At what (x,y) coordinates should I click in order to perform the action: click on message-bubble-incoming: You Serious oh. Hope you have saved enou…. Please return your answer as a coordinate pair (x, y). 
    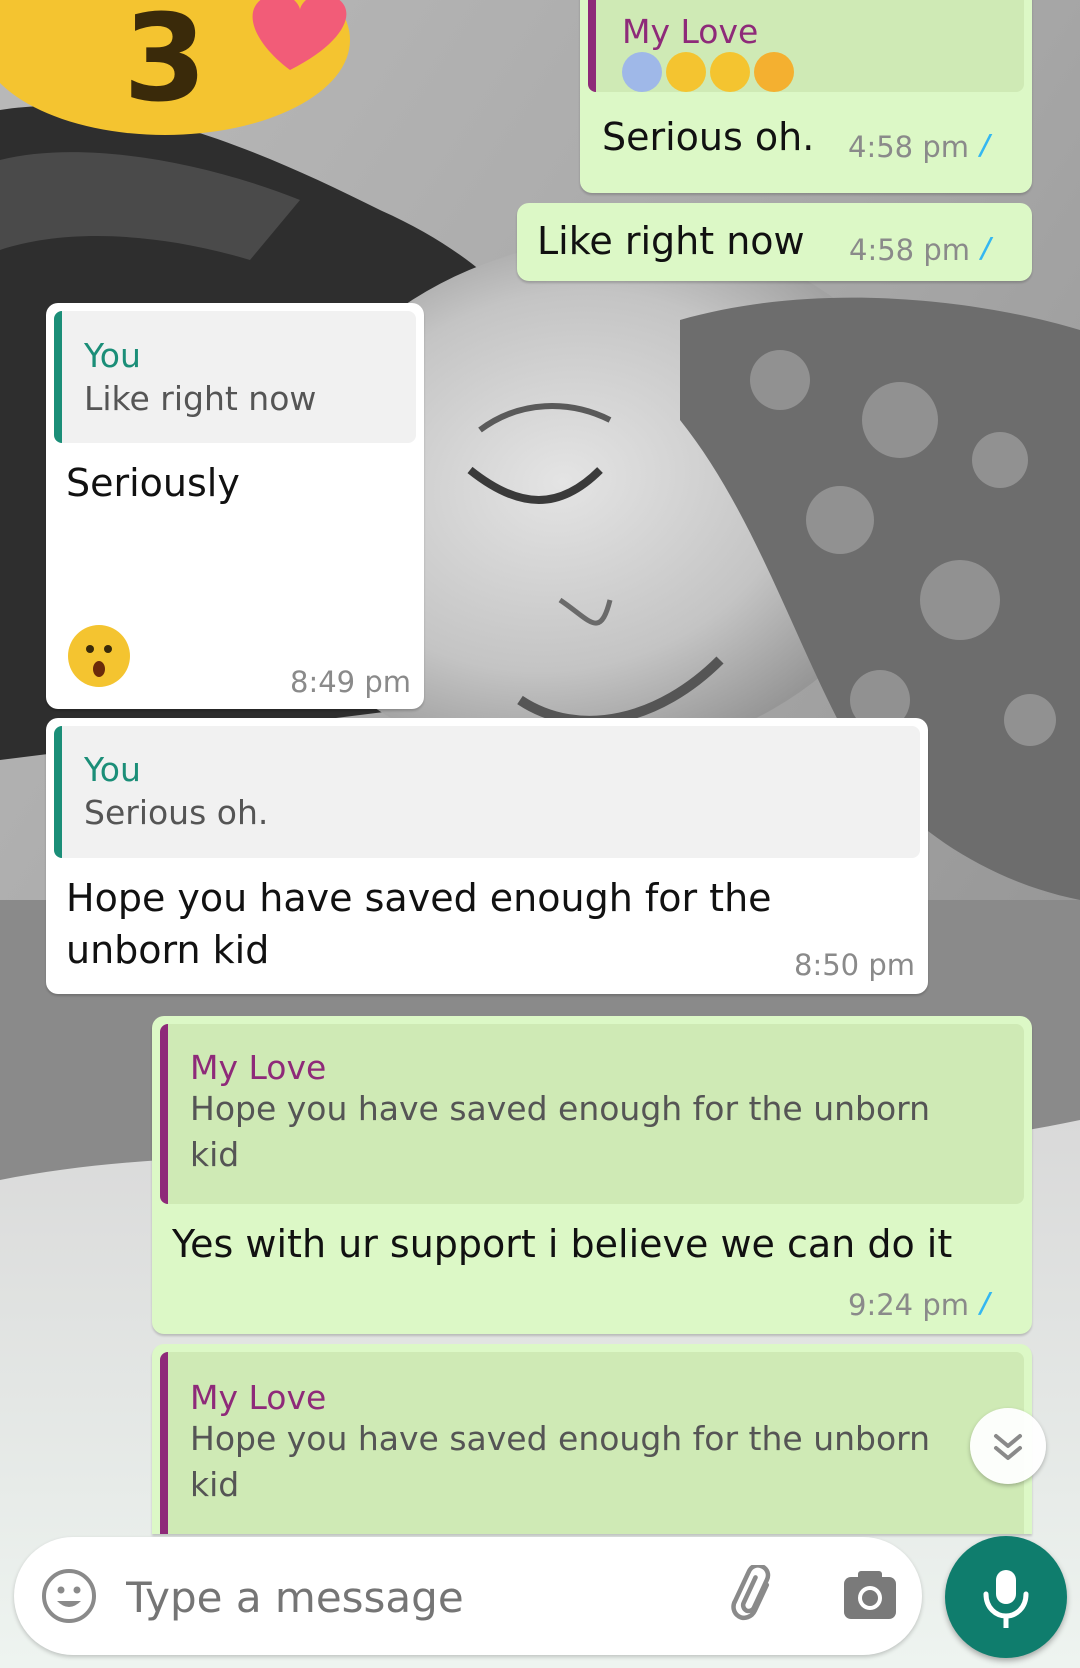
    Looking at the image, I should click on (487, 856).